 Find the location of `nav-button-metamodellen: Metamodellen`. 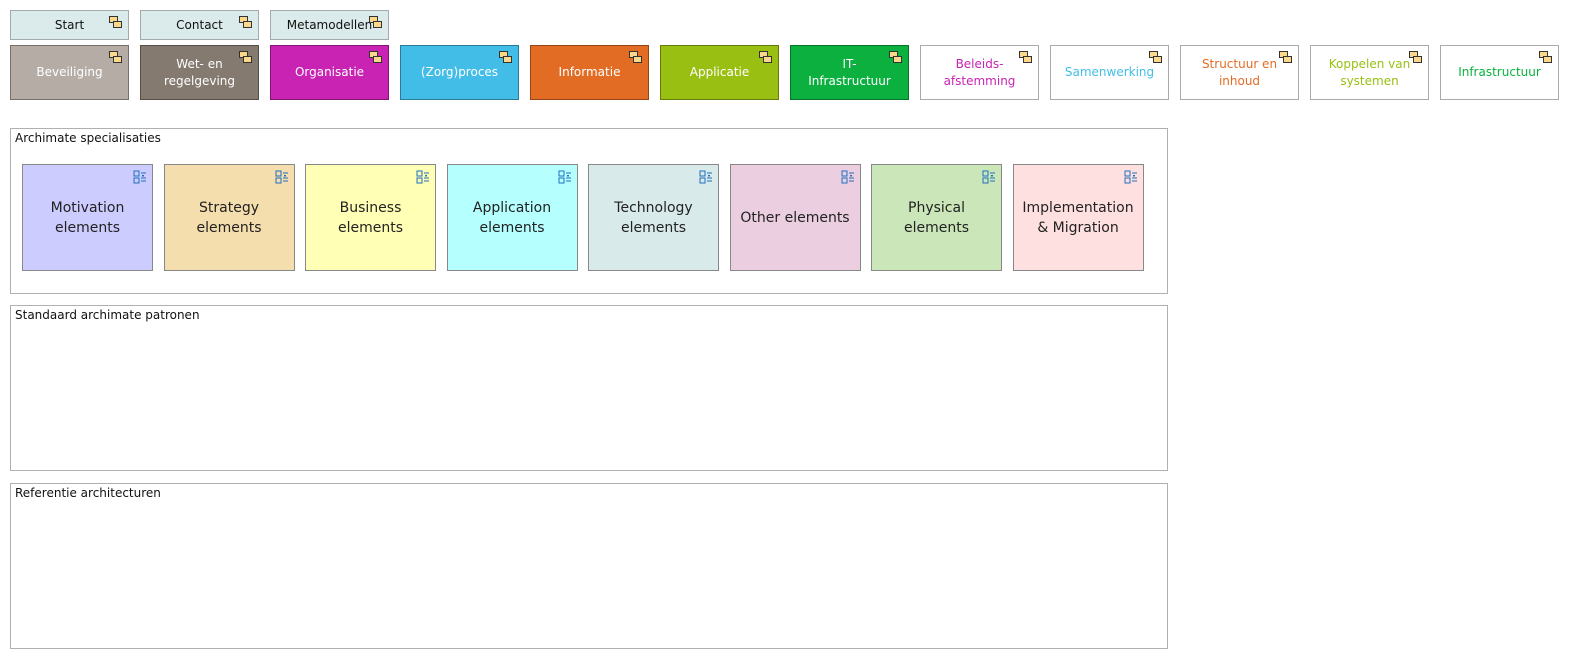

nav-button-metamodellen: Metamodellen is located at coordinates (329, 25).